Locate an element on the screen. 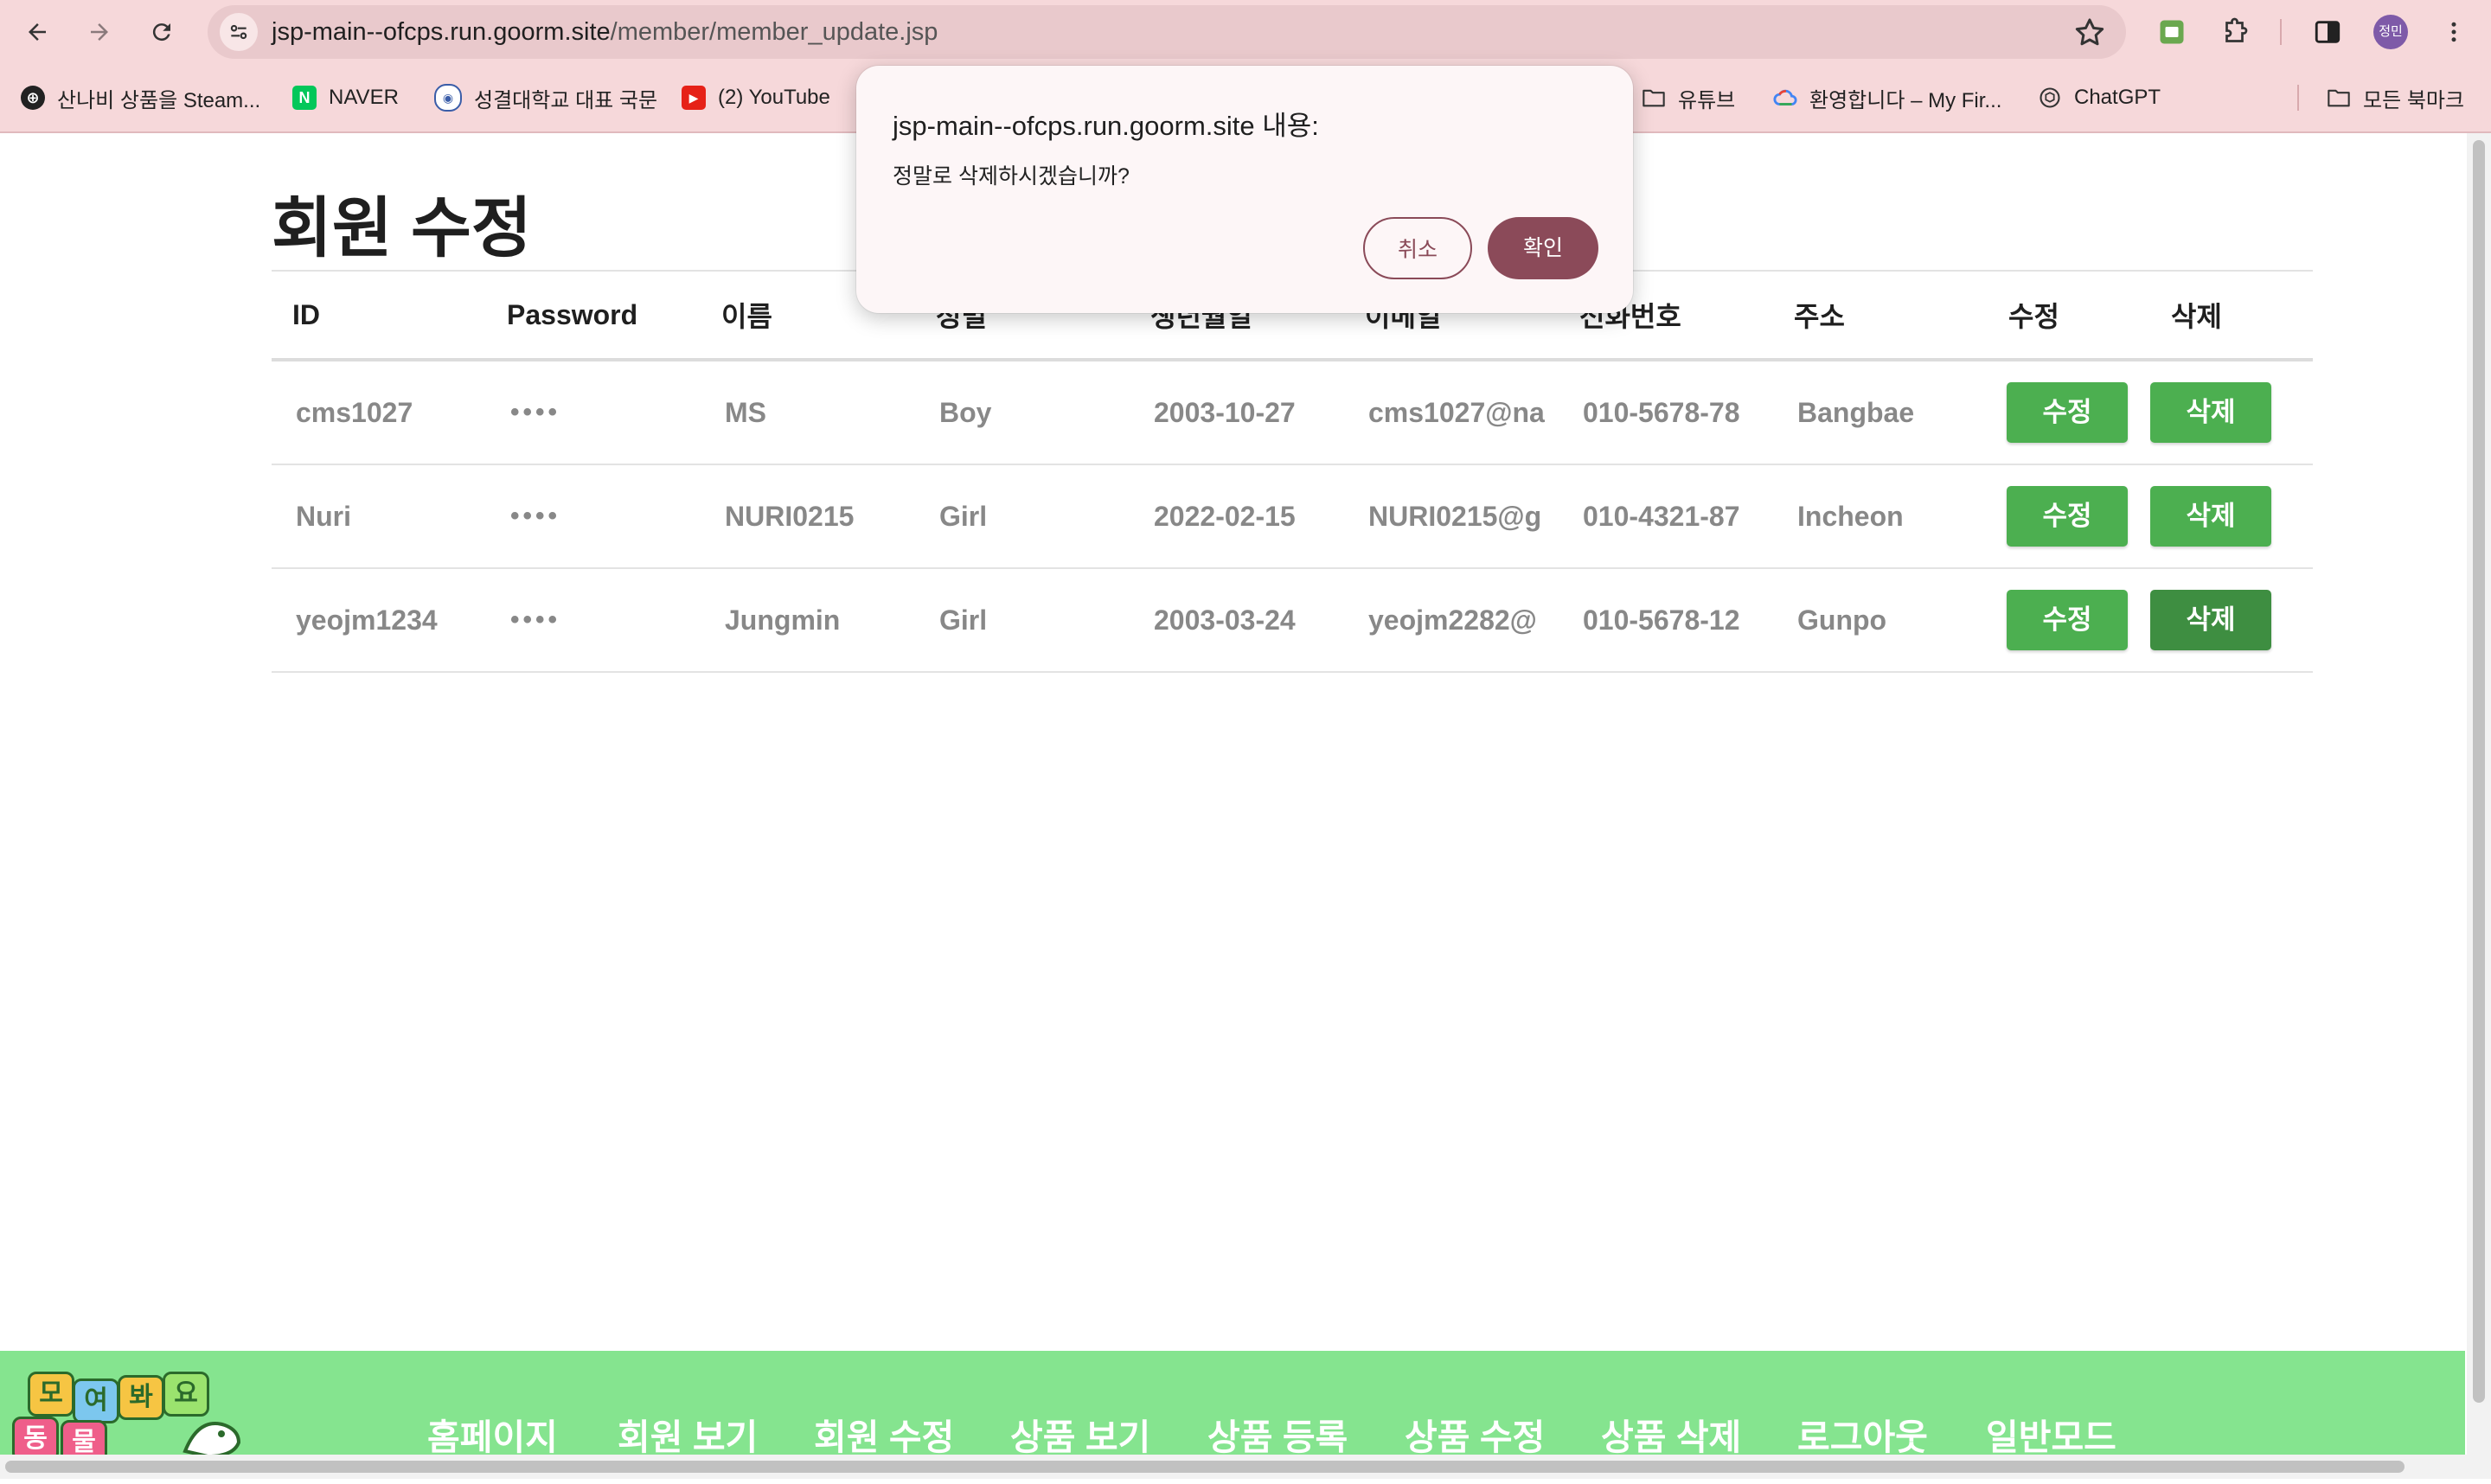 The image size is (2491, 1484). cell-id: Nuri is located at coordinates (379, 517).